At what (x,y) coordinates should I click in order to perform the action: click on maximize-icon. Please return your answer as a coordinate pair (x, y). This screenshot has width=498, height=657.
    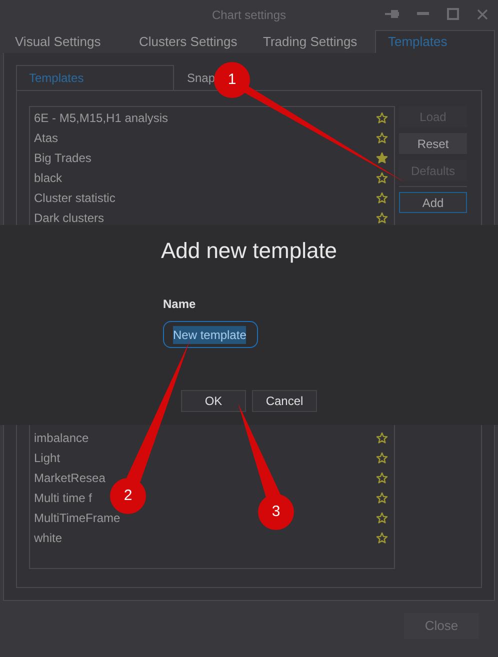
    Looking at the image, I should click on (453, 14).